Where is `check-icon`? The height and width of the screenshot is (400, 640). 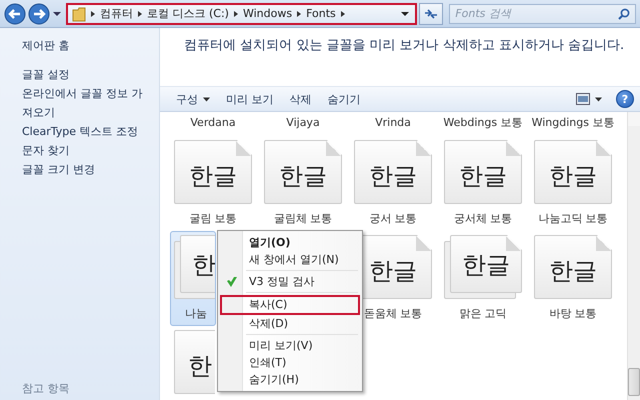
check-icon is located at coordinates (232, 282).